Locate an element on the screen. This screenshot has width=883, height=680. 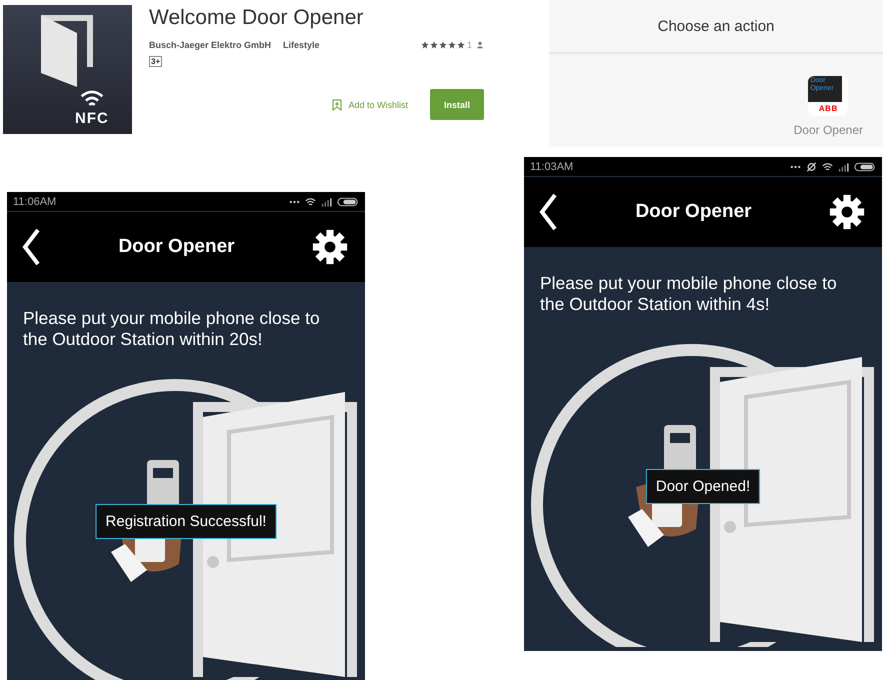
sync-off-icon is located at coordinates (811, 167).